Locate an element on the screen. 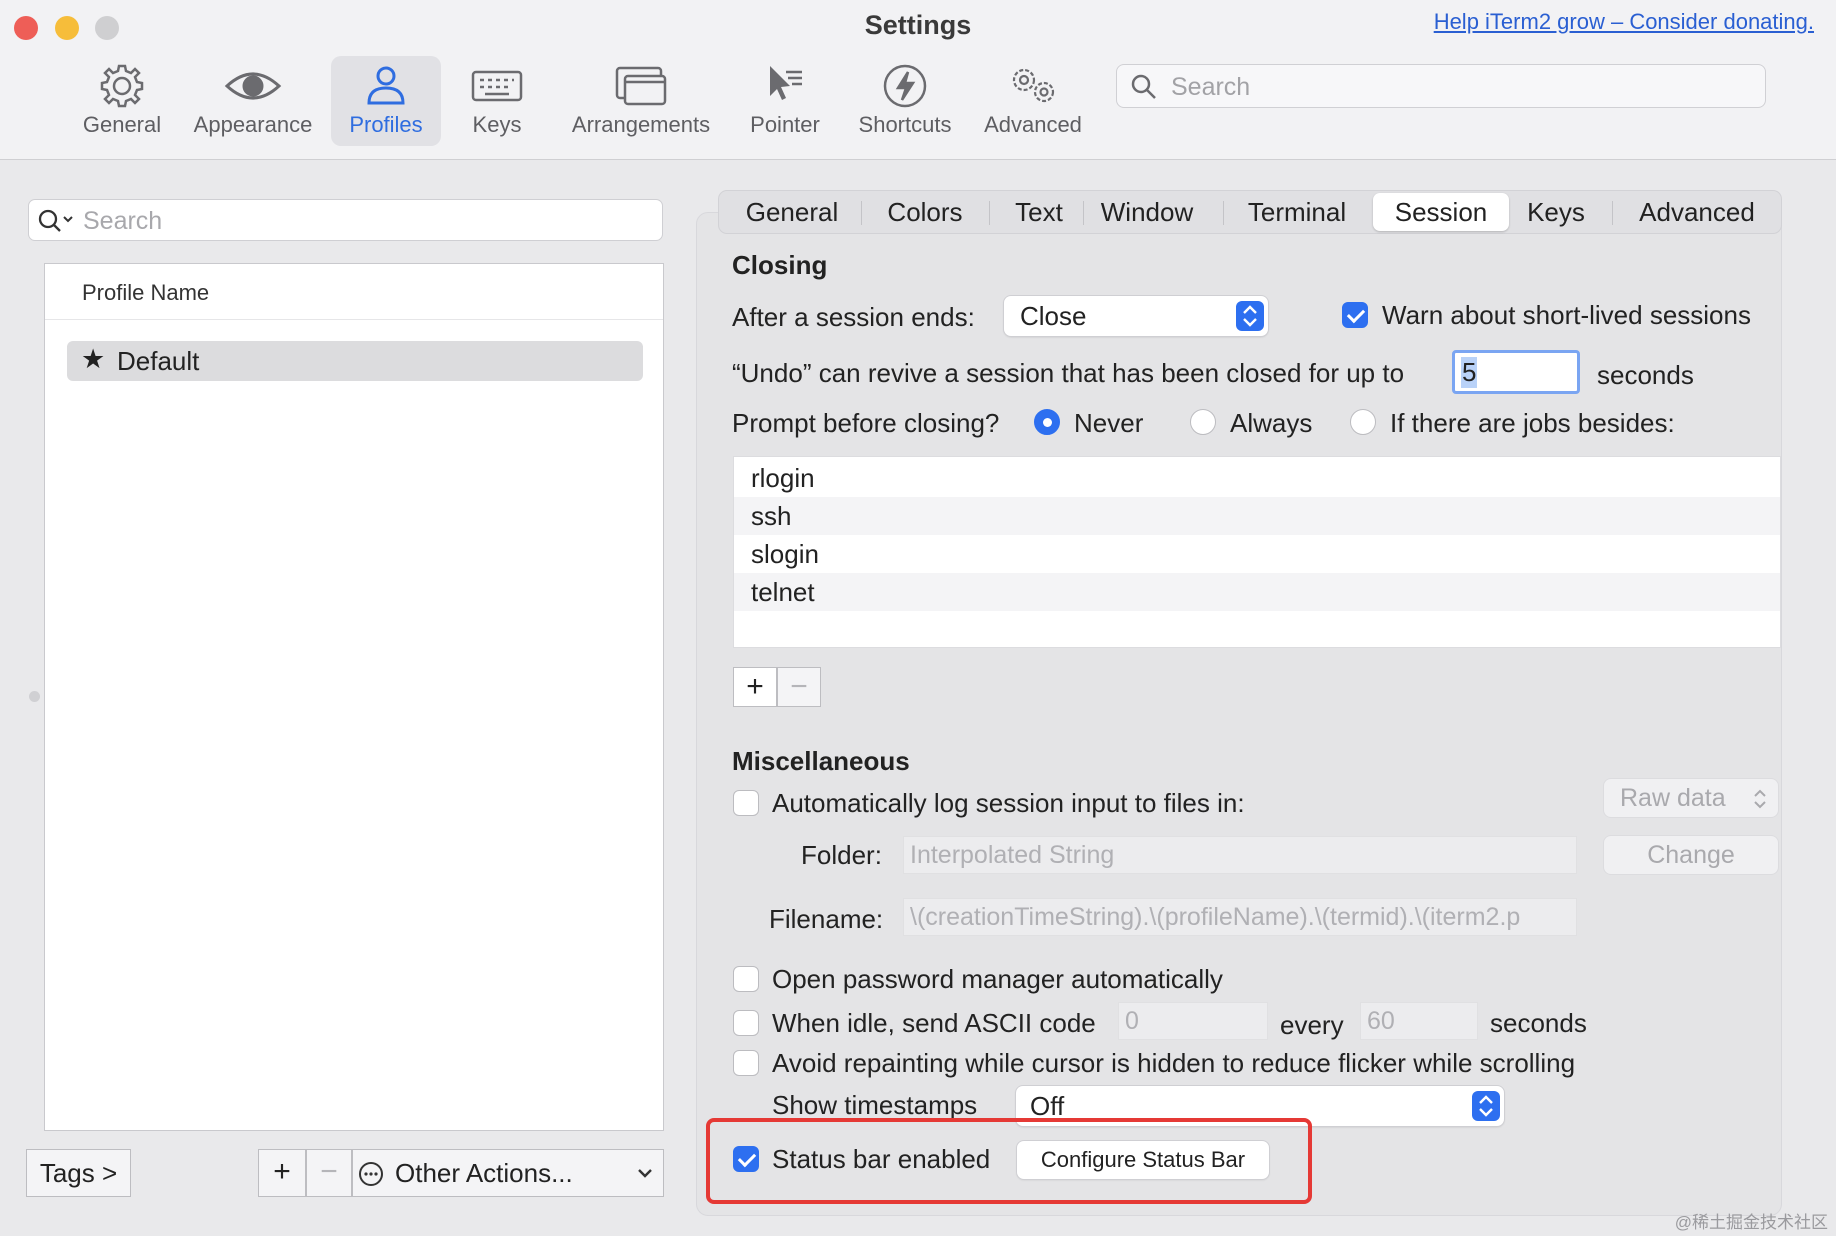 The height and width of the screenshot is (1236, 1836). prompt-label: Prompt before closing? is located at coordinates (866, 423).